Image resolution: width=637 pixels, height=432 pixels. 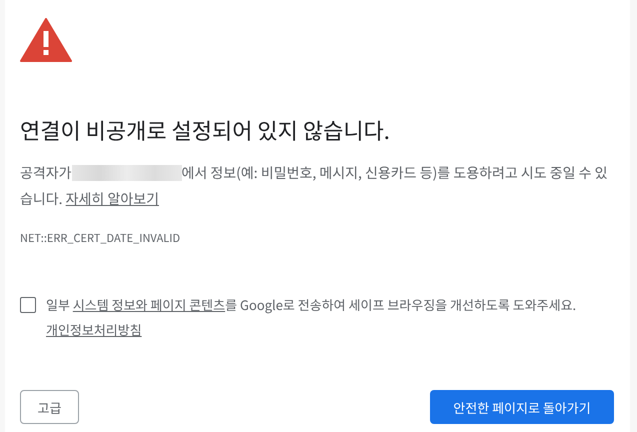 What do you see at coordinates (46, 40) in the screenshot?
I see `warning-icon` at bounding box center [46, 40].